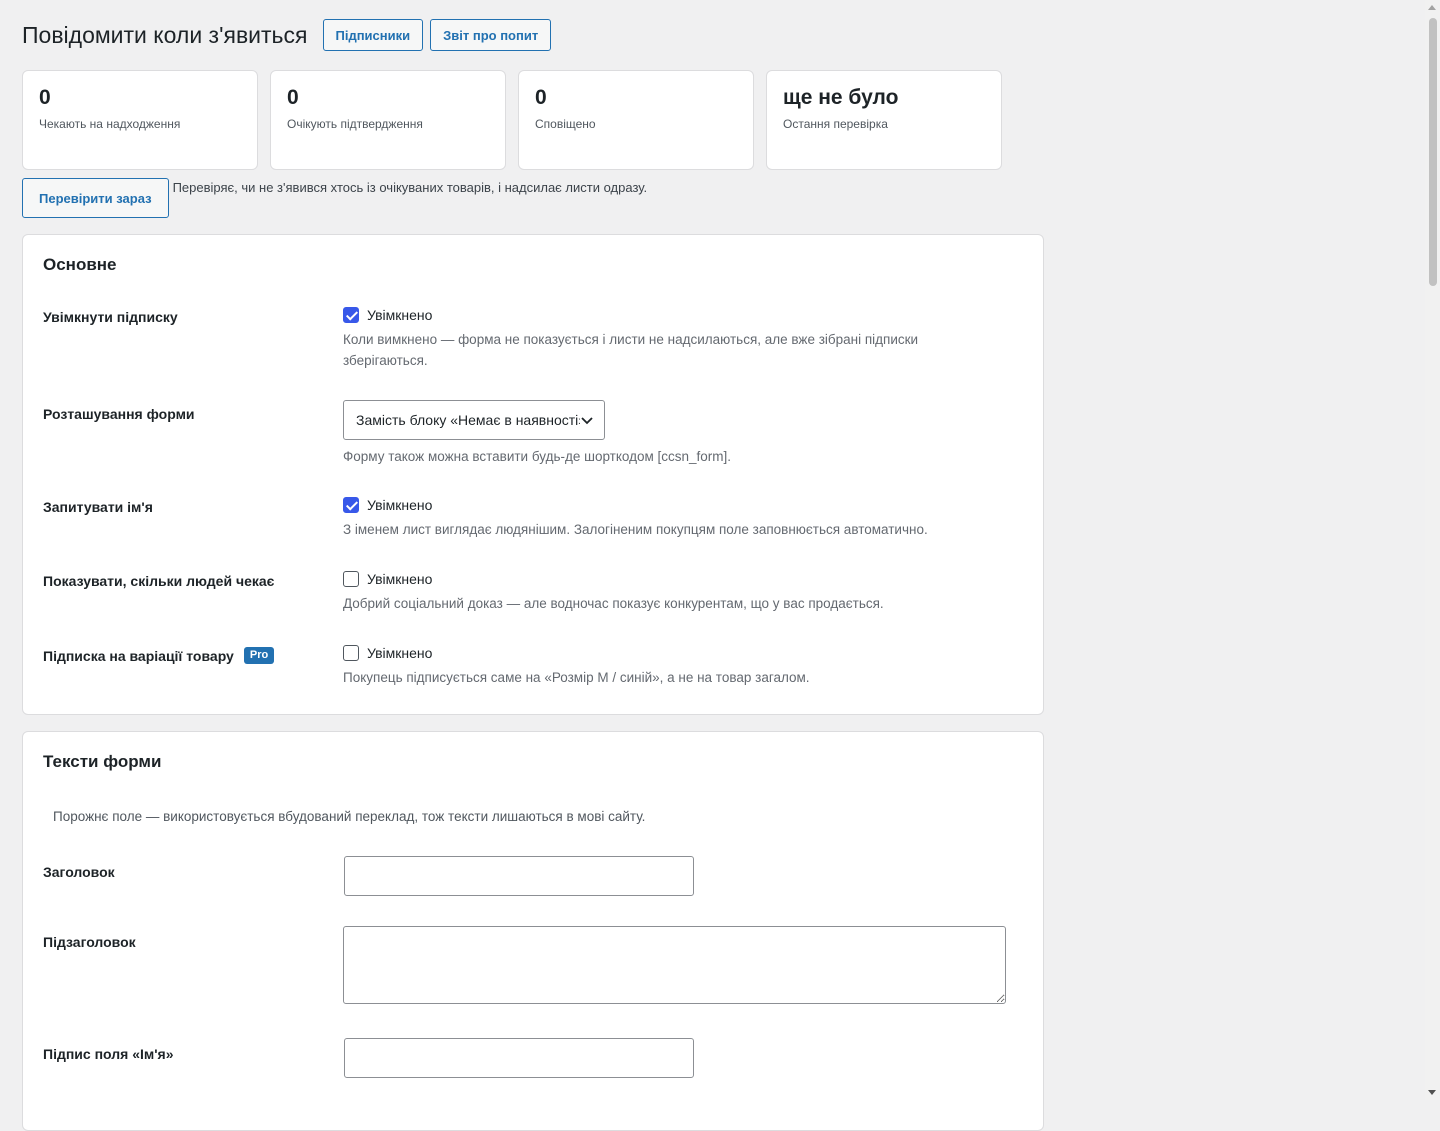 This screenshot has height=1131, width=1440. I want to click on section-title: Основне, so click(80, 264).